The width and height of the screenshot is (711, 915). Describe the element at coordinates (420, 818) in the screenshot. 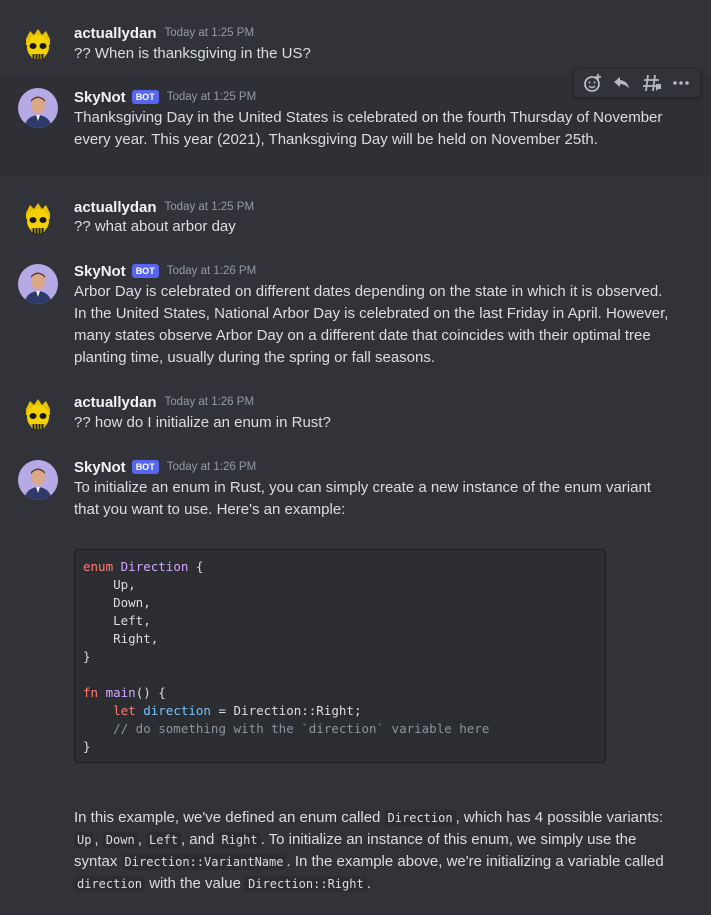

I see `inline-code: Direction` at that location.